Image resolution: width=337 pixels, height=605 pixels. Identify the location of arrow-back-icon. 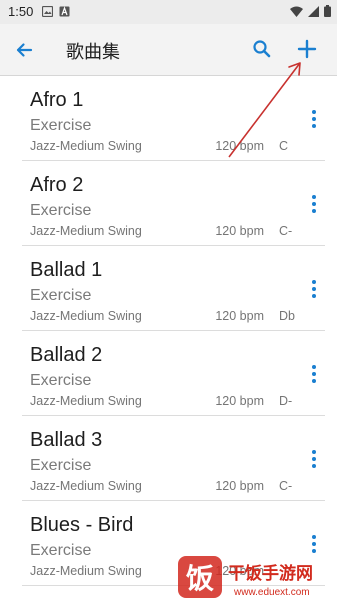
(24, 50).